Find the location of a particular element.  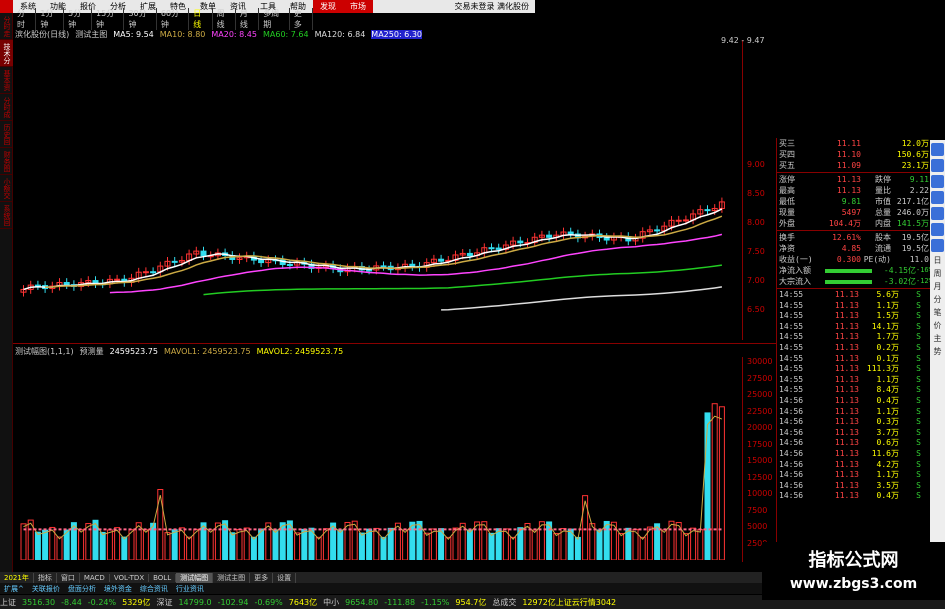

extension-tab: 盘面分析 is located at coordinates (82, 589).